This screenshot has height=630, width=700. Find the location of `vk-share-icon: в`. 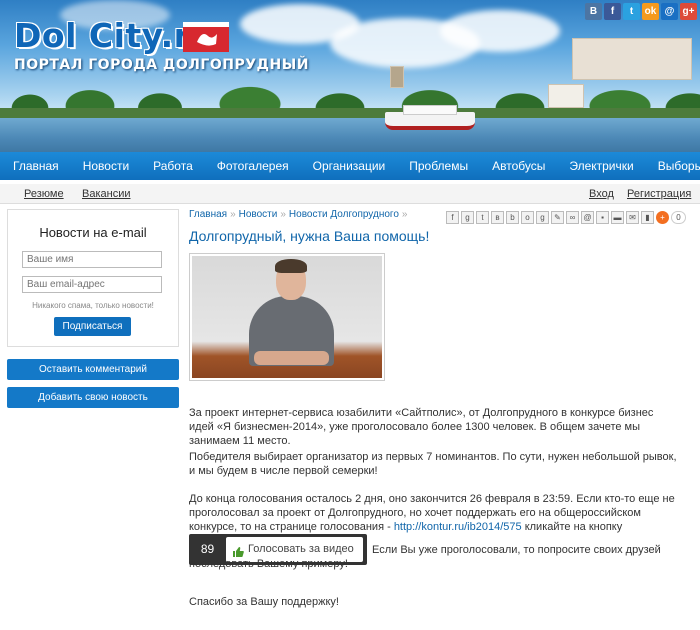

vk-share-icon: в is located at coordinates (497, 217).